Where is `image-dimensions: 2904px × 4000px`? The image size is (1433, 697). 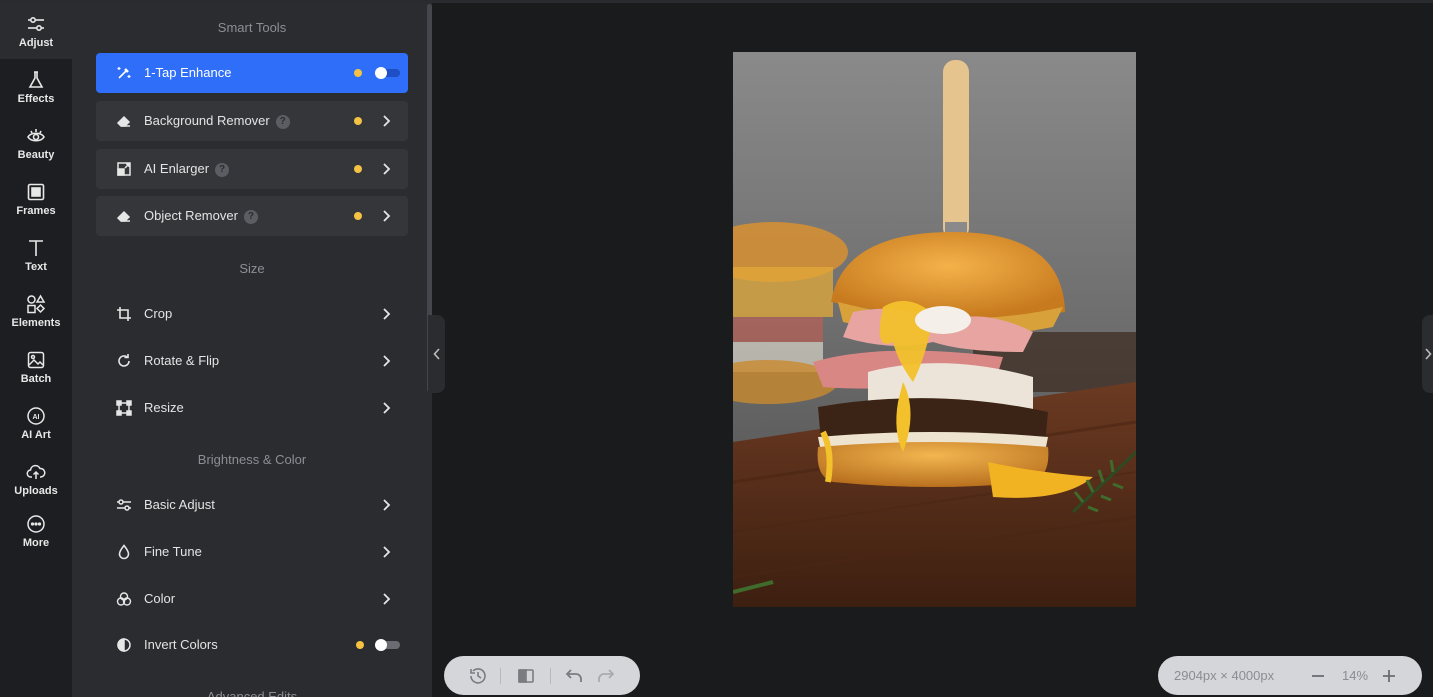 image-dimensions: 2904px × 4000px is located at coordinates (1224, 675).